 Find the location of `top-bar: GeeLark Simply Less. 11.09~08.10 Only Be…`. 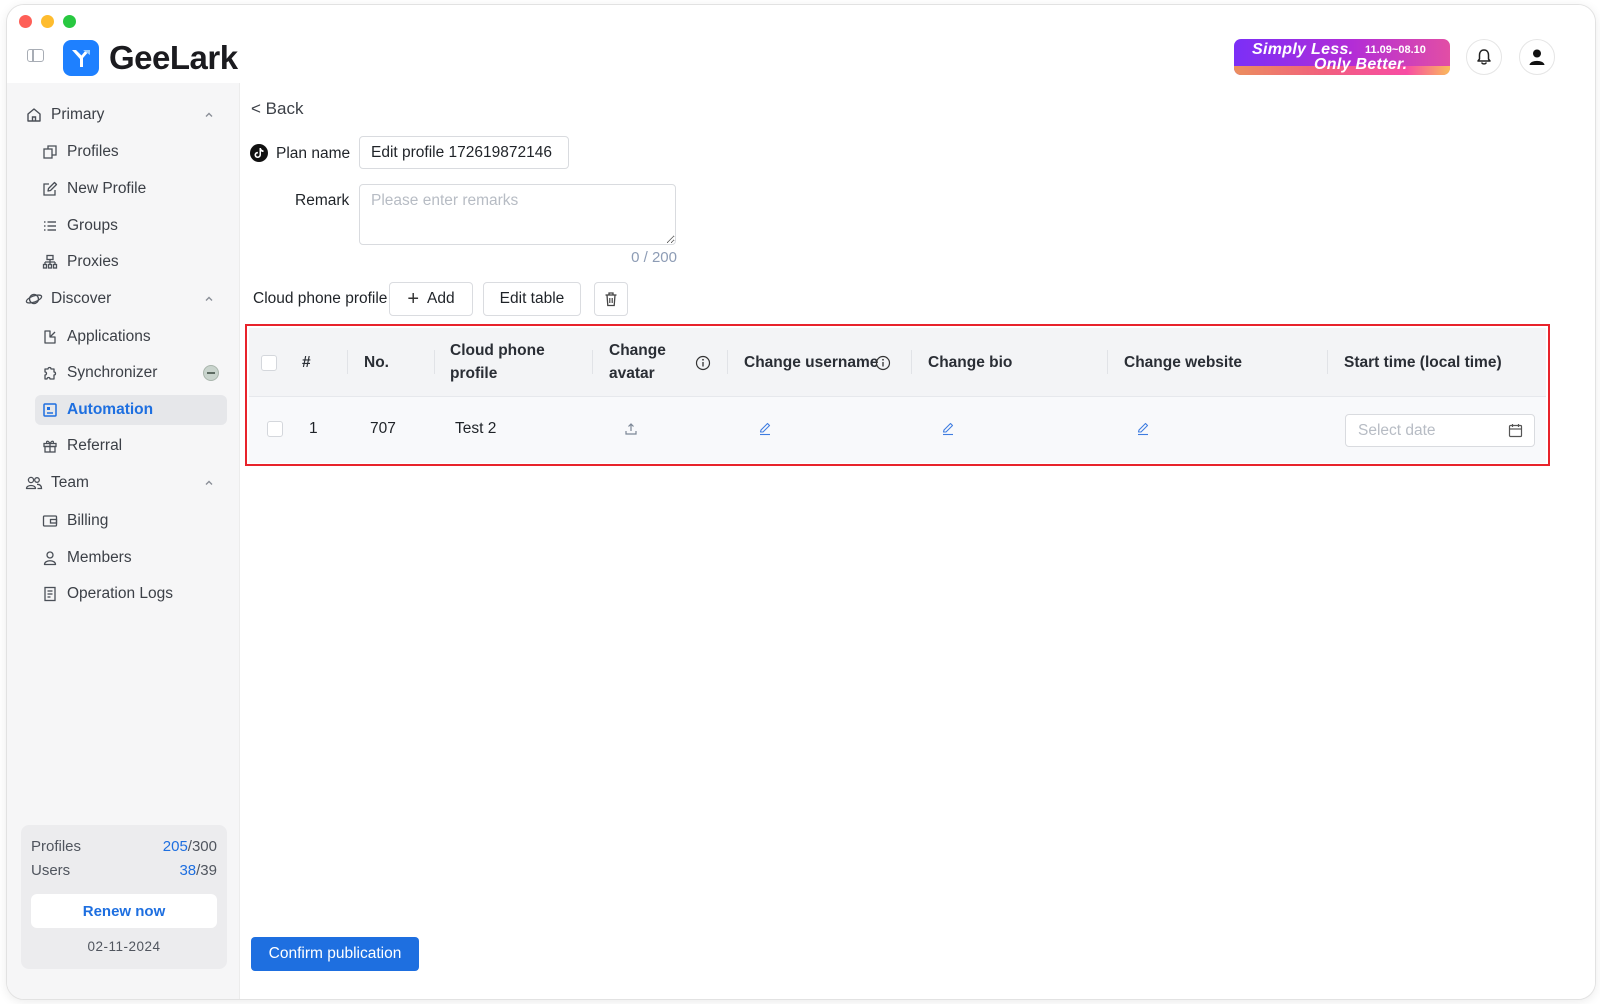

top-bar: GeeLark Simply Less. 11.09~08.10 Only Be… is located at coordinates (801, 44).